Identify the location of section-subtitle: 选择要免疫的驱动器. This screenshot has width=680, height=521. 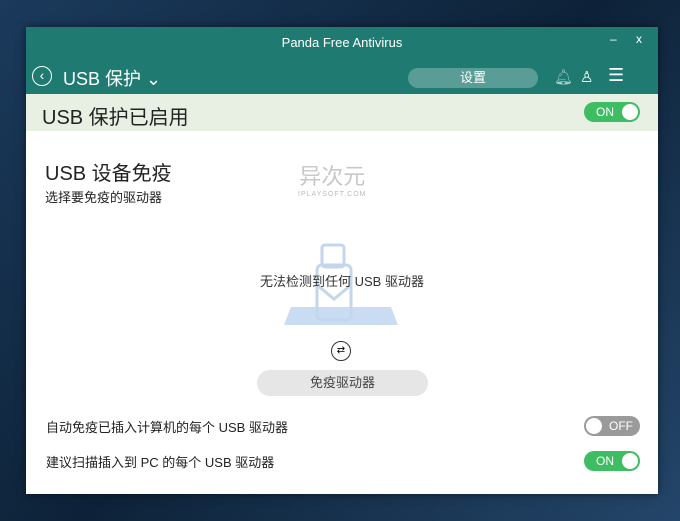
(104, 197).